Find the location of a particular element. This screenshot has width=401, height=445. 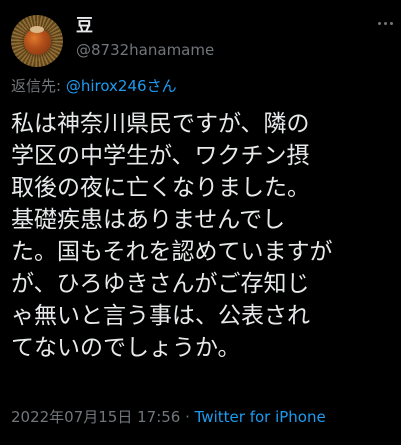

tweet-source-link: Twitter for iPhone is located at coordinates (260, 417).